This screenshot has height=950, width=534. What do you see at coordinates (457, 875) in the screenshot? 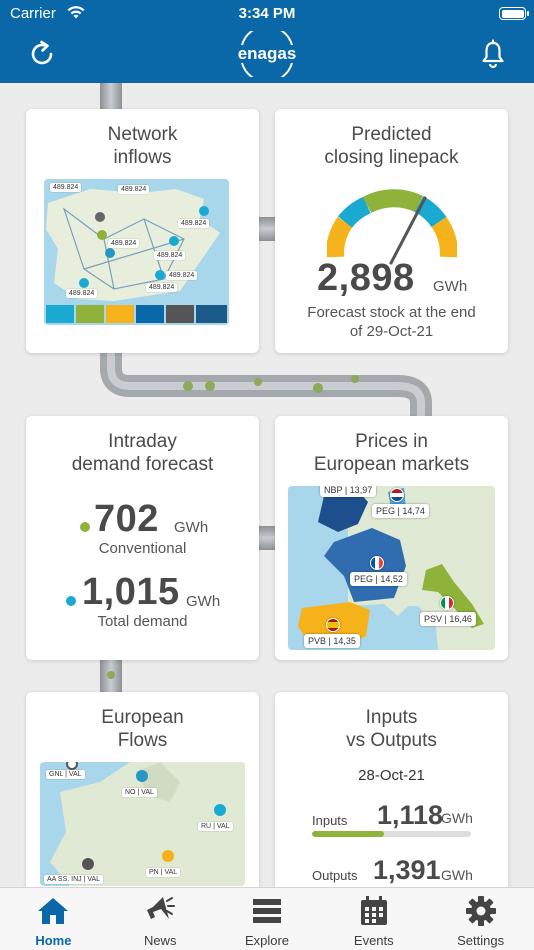
I see `outputs-unit: GWh` at bounding box center [457, 875].